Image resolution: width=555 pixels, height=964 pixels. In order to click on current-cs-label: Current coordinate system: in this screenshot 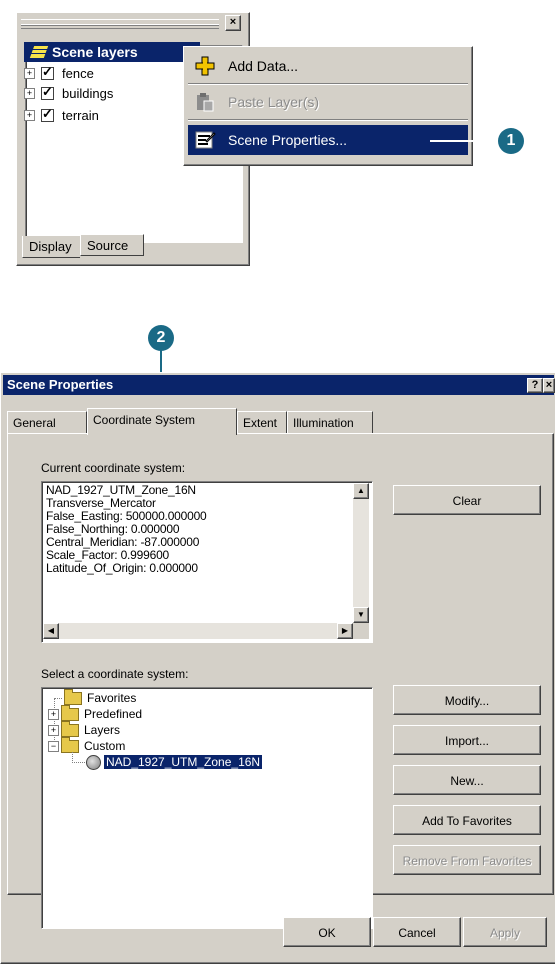, I will do `click(113, 468)`.